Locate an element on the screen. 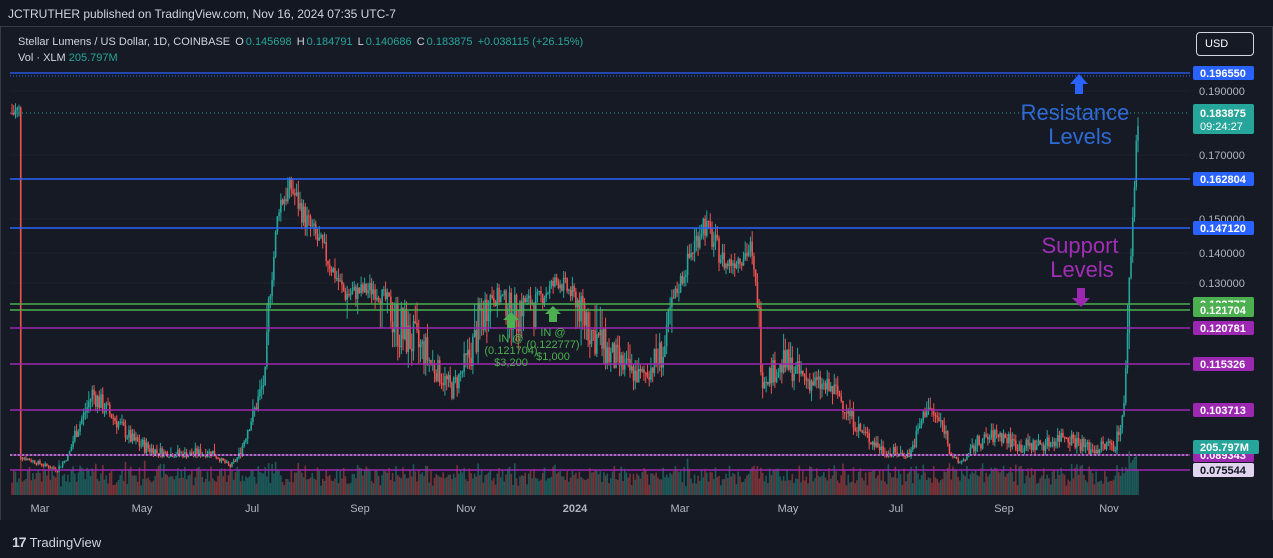  volume-label: Vol · XLM is located at coordinates (42, 58).